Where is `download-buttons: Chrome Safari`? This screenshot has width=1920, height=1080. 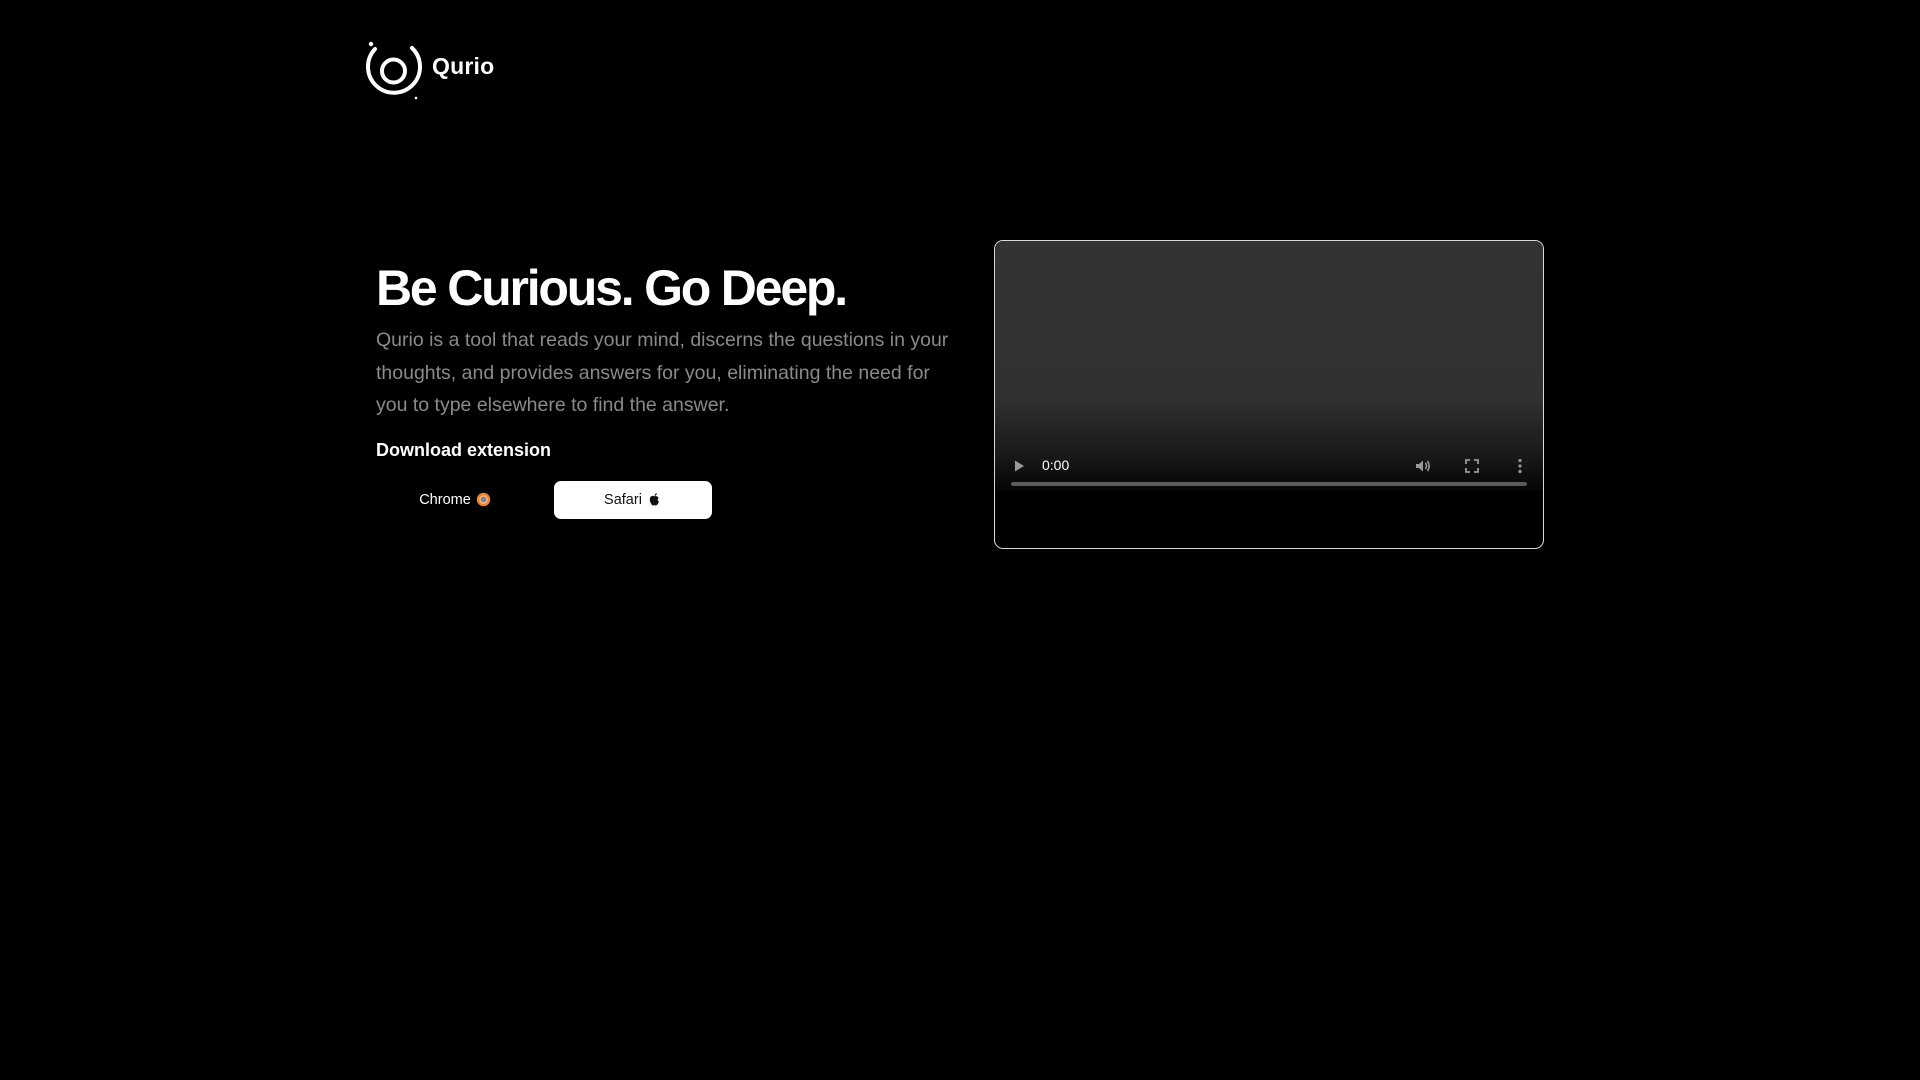
download-buttons: Chrome Safari is located at coordinates (661, 499).